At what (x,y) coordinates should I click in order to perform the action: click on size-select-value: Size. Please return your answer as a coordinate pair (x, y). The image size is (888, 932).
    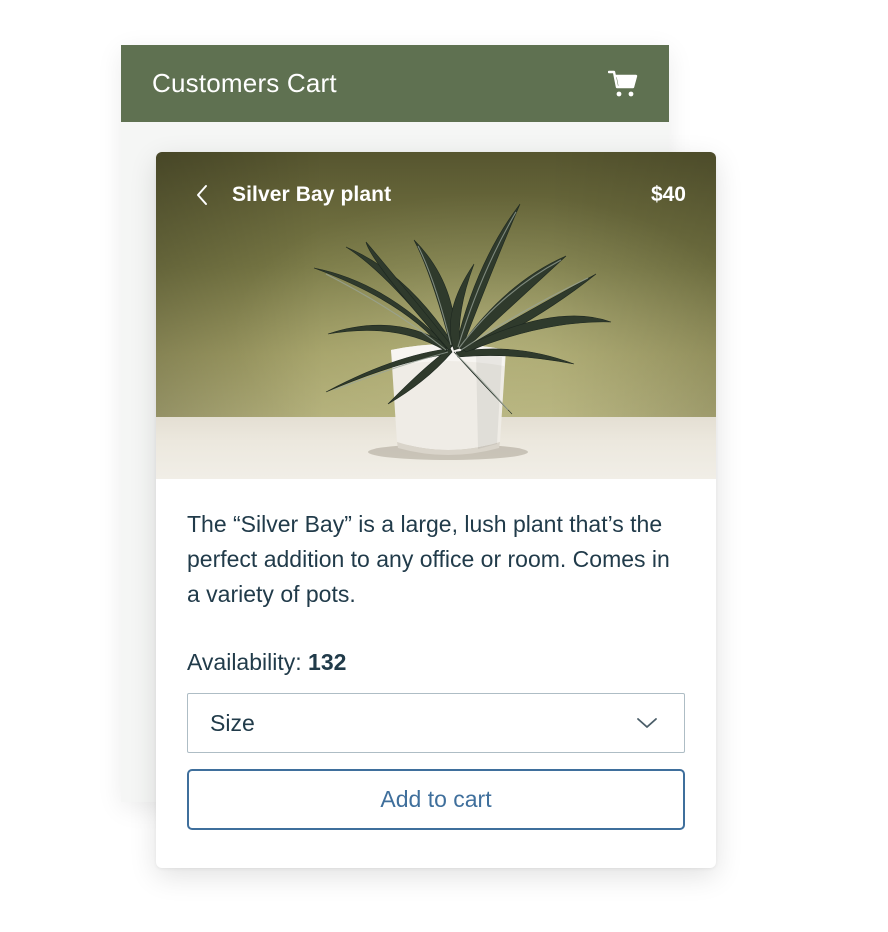
    Looking at the image, I should click on (232, 722).